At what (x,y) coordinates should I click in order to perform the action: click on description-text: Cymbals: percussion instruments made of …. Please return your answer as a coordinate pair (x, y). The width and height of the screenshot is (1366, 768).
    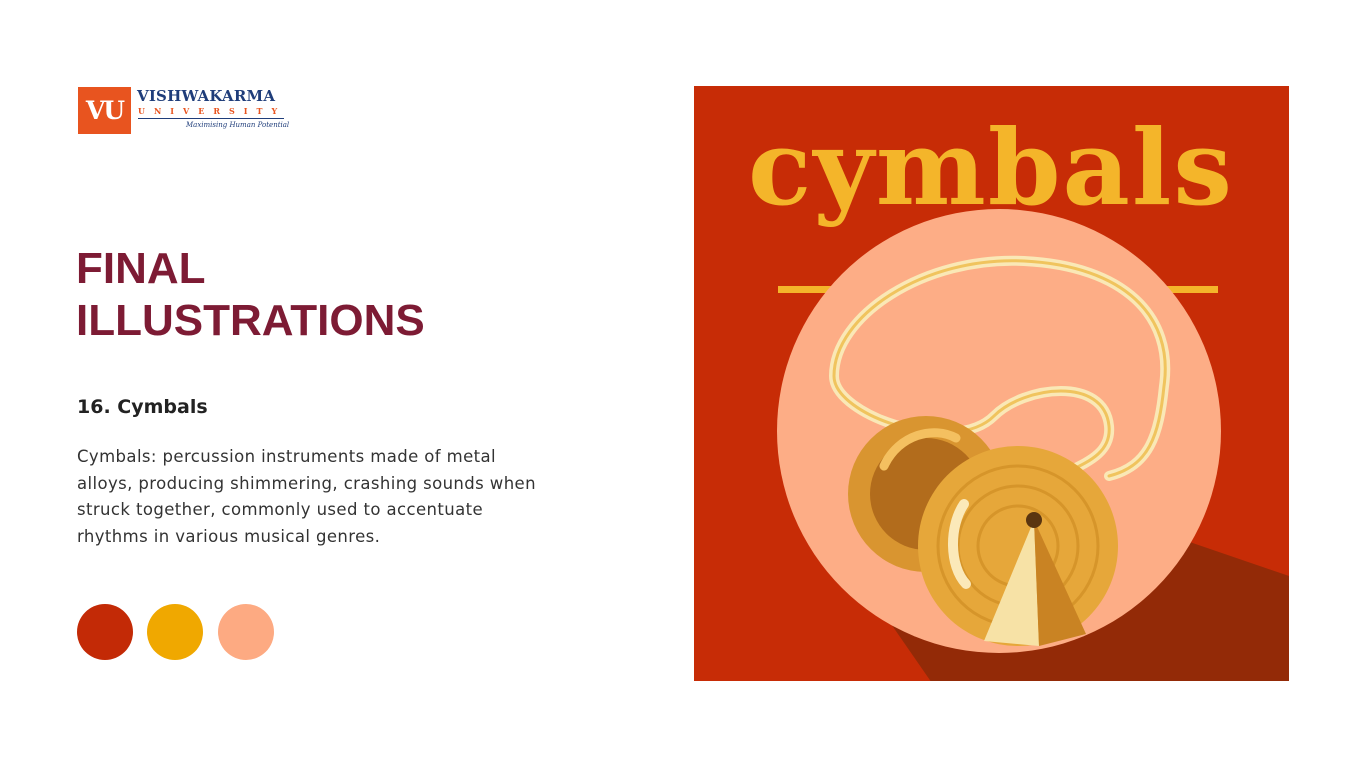
    Looking at the image, I should click on (306, 496).